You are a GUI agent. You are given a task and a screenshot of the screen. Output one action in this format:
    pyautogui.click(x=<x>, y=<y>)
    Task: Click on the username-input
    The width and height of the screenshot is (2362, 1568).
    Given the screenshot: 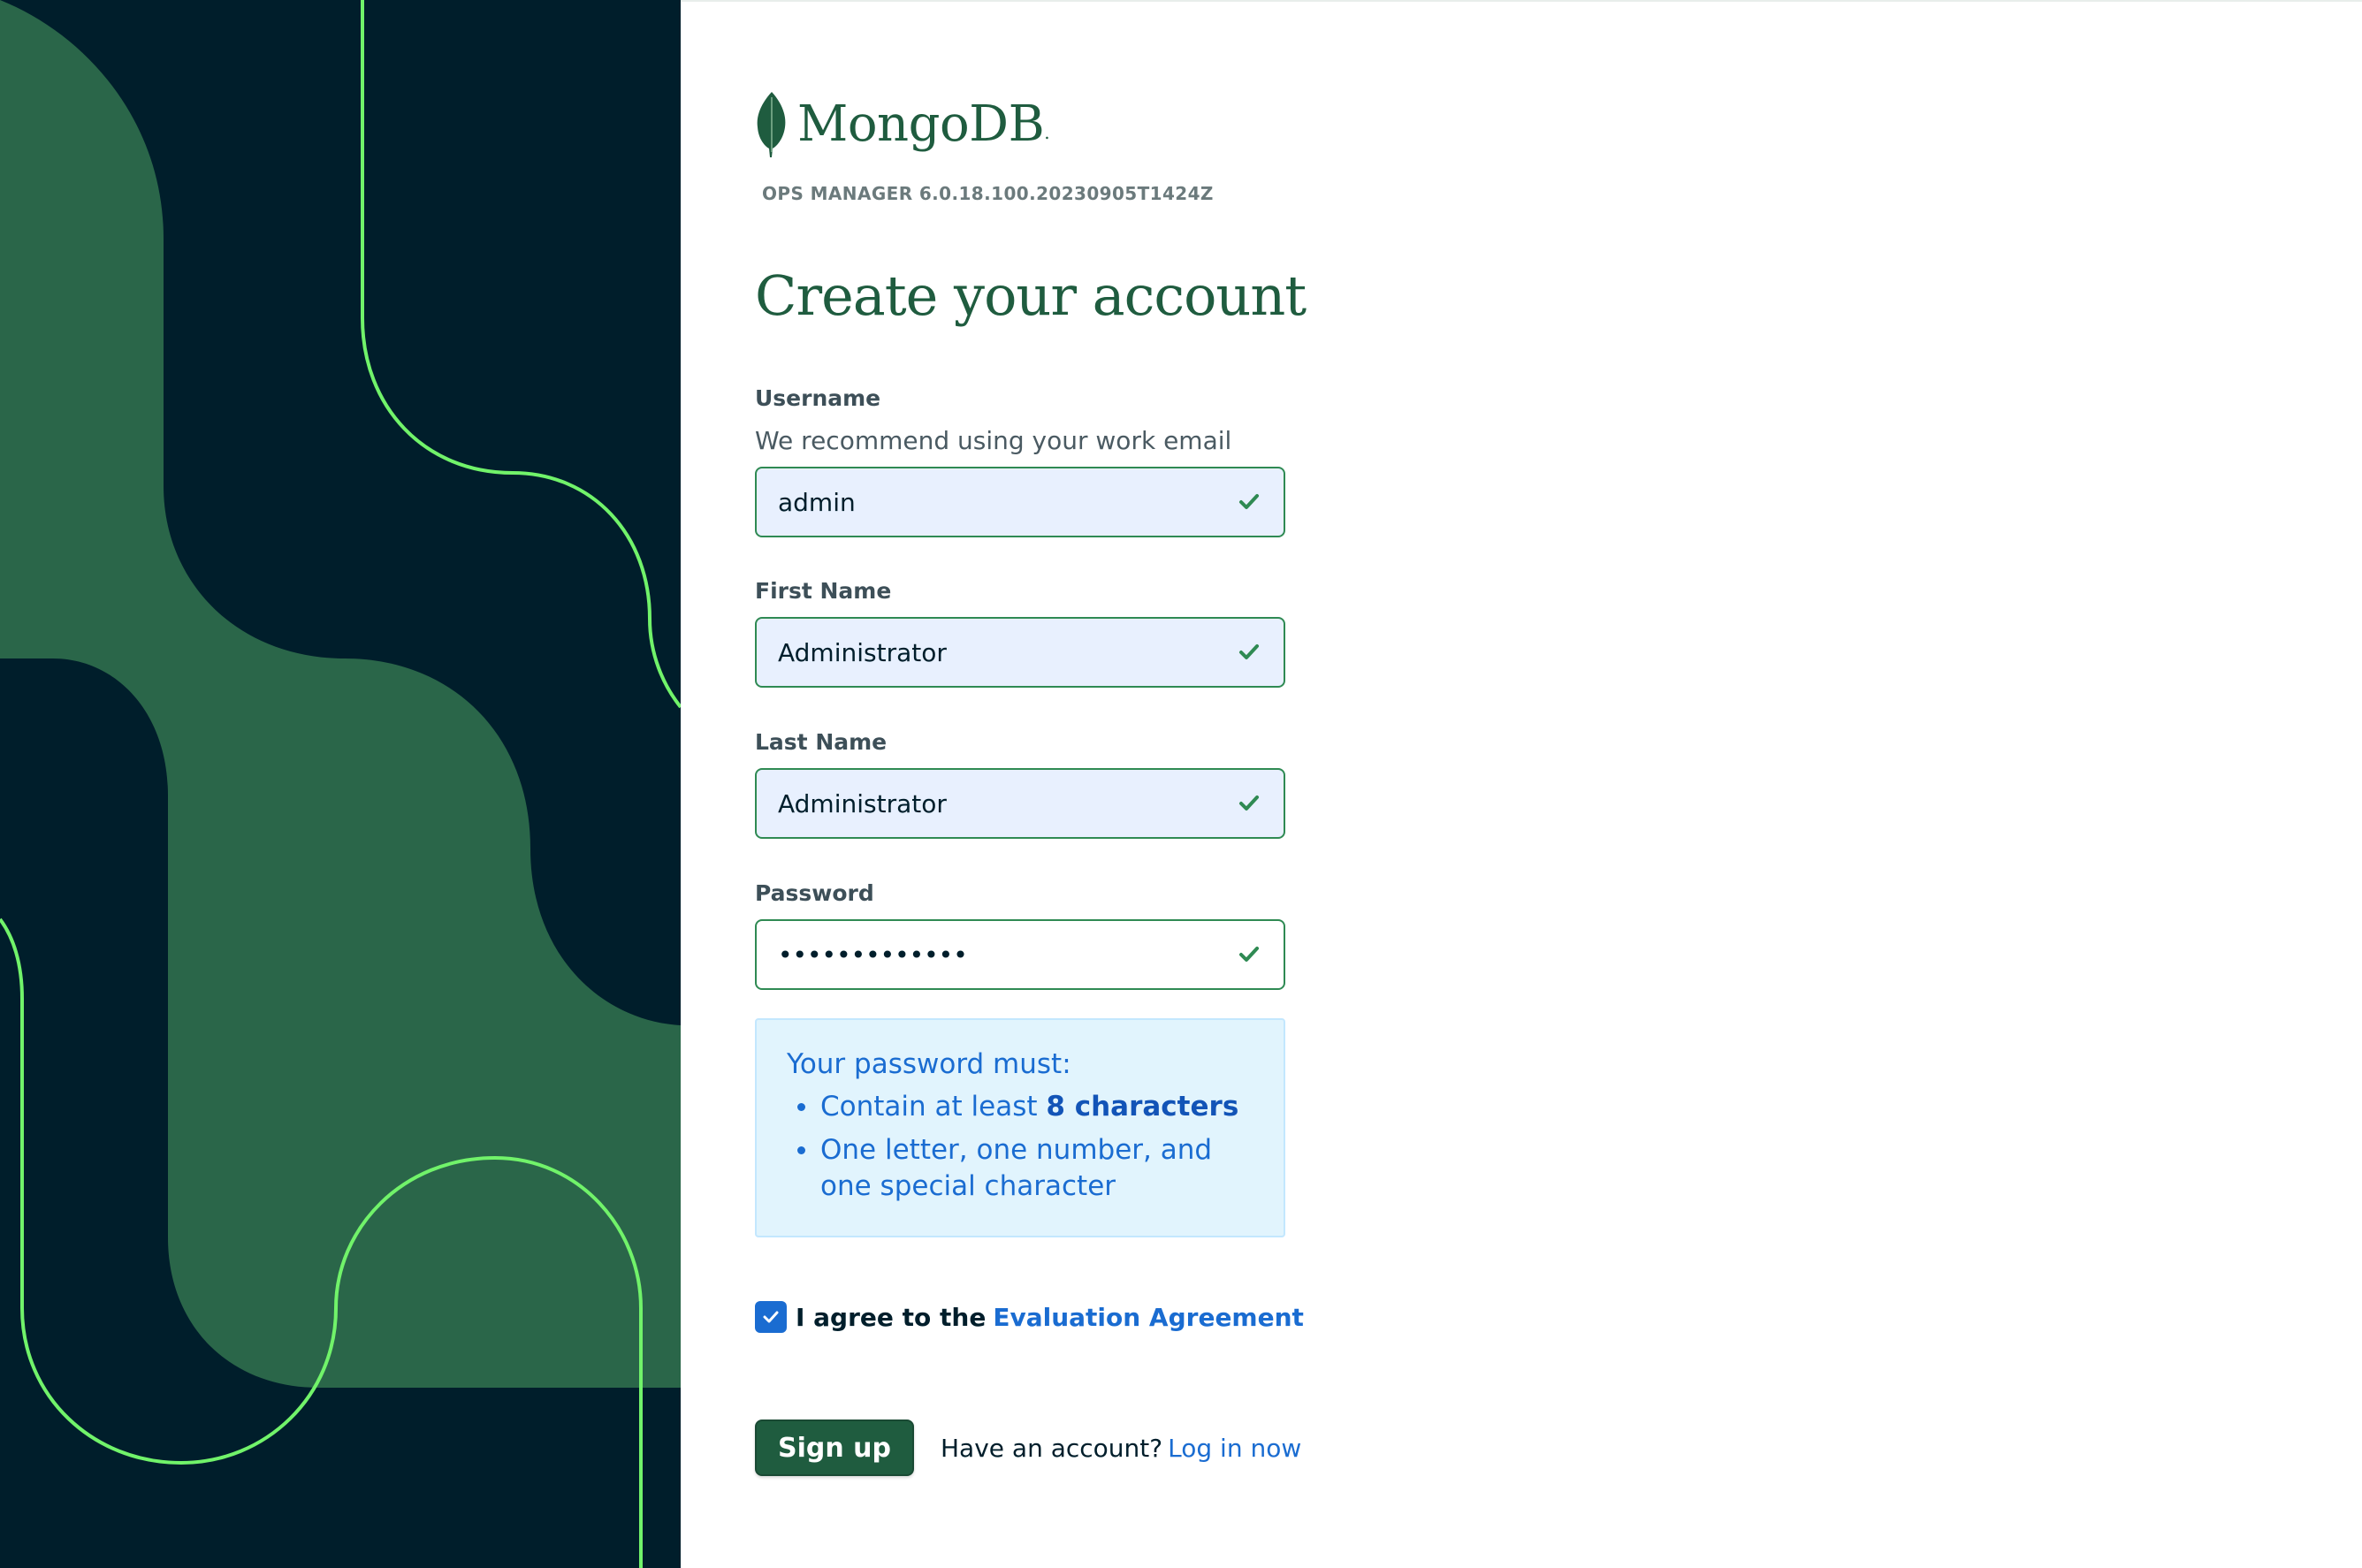 What is the action you would take?
    pyautogui.click(x=1007, y=502)
    